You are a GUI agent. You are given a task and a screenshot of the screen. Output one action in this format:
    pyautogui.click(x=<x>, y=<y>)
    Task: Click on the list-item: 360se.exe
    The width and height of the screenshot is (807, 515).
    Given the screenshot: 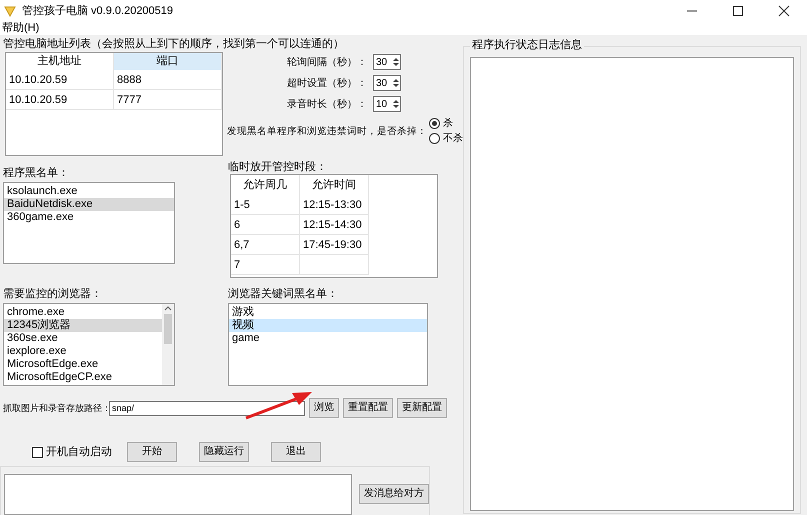 What is the action you would take?
    pyautogui.click(x=83, y=338)
    